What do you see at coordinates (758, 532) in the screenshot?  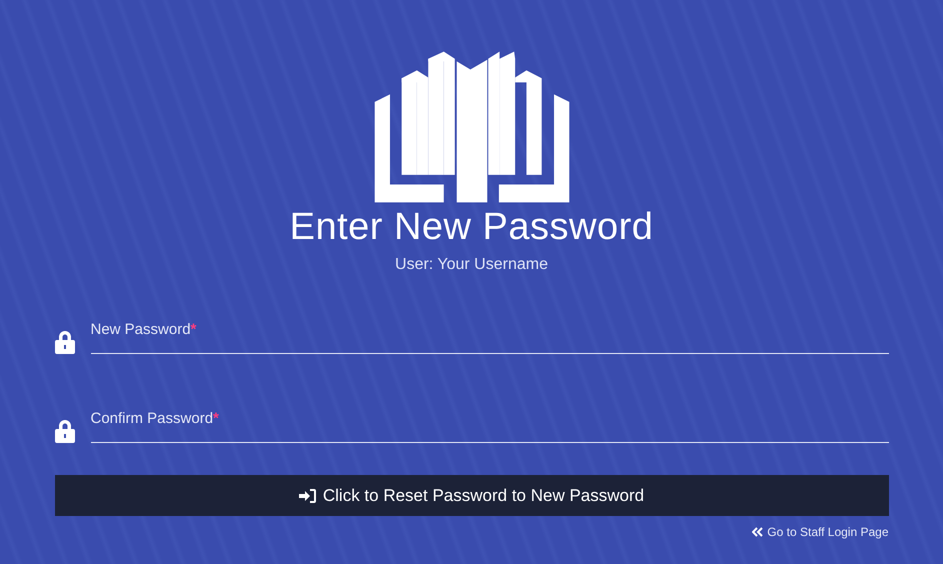 I see `double-chevron-icon` at bounding box center [758, 532].